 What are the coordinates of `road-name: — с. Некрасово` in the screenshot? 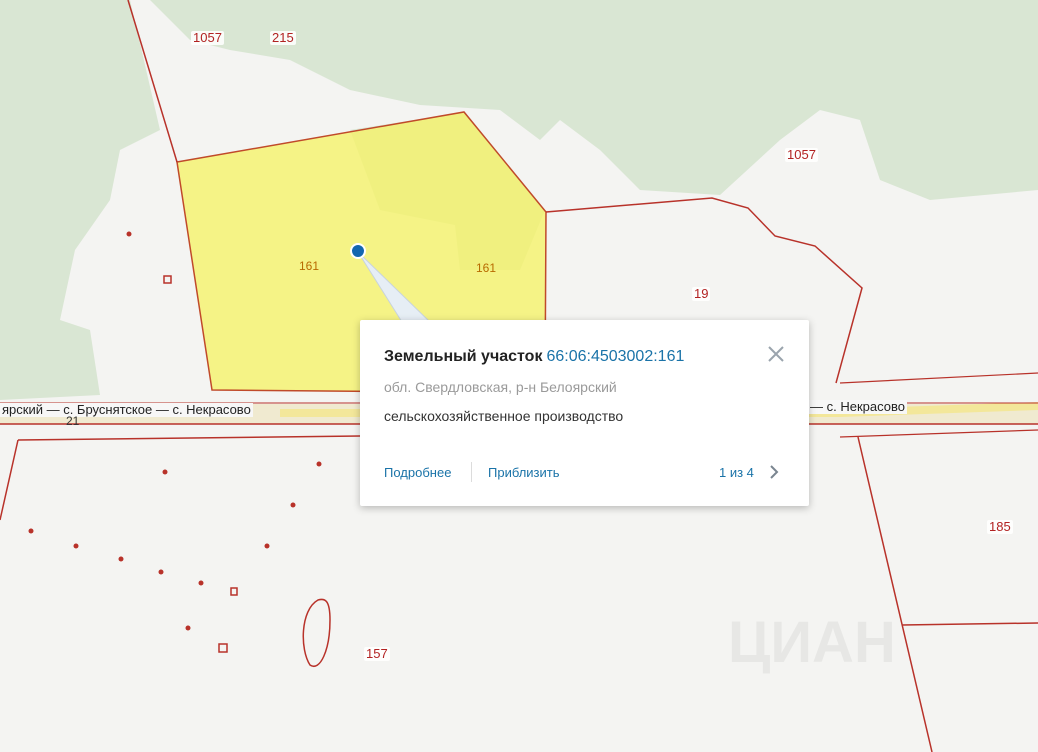 It's located at (857, 406).